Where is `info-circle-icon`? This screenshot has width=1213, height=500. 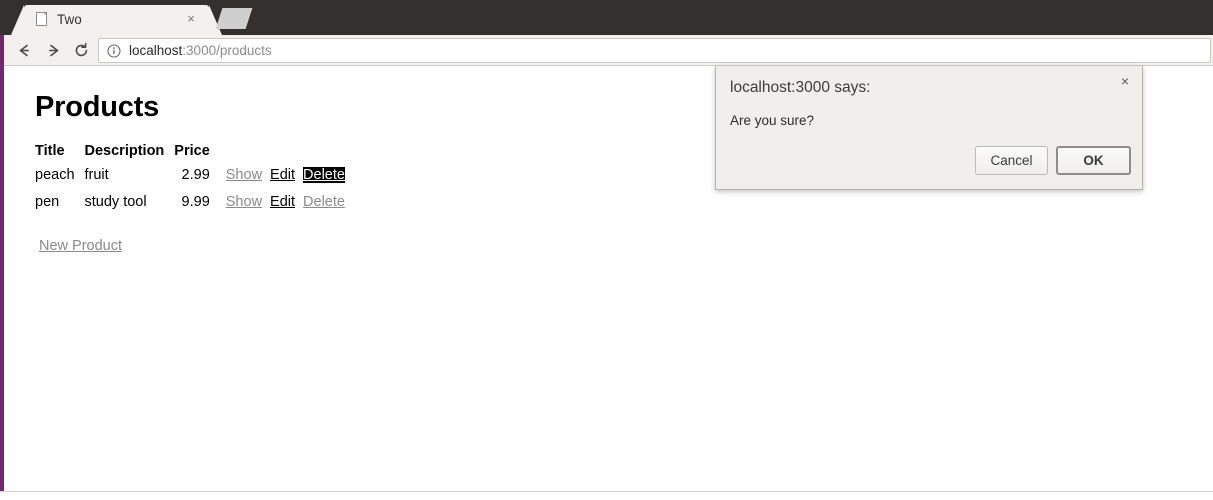
info-circle-icon is located at coordinates (114, 50).